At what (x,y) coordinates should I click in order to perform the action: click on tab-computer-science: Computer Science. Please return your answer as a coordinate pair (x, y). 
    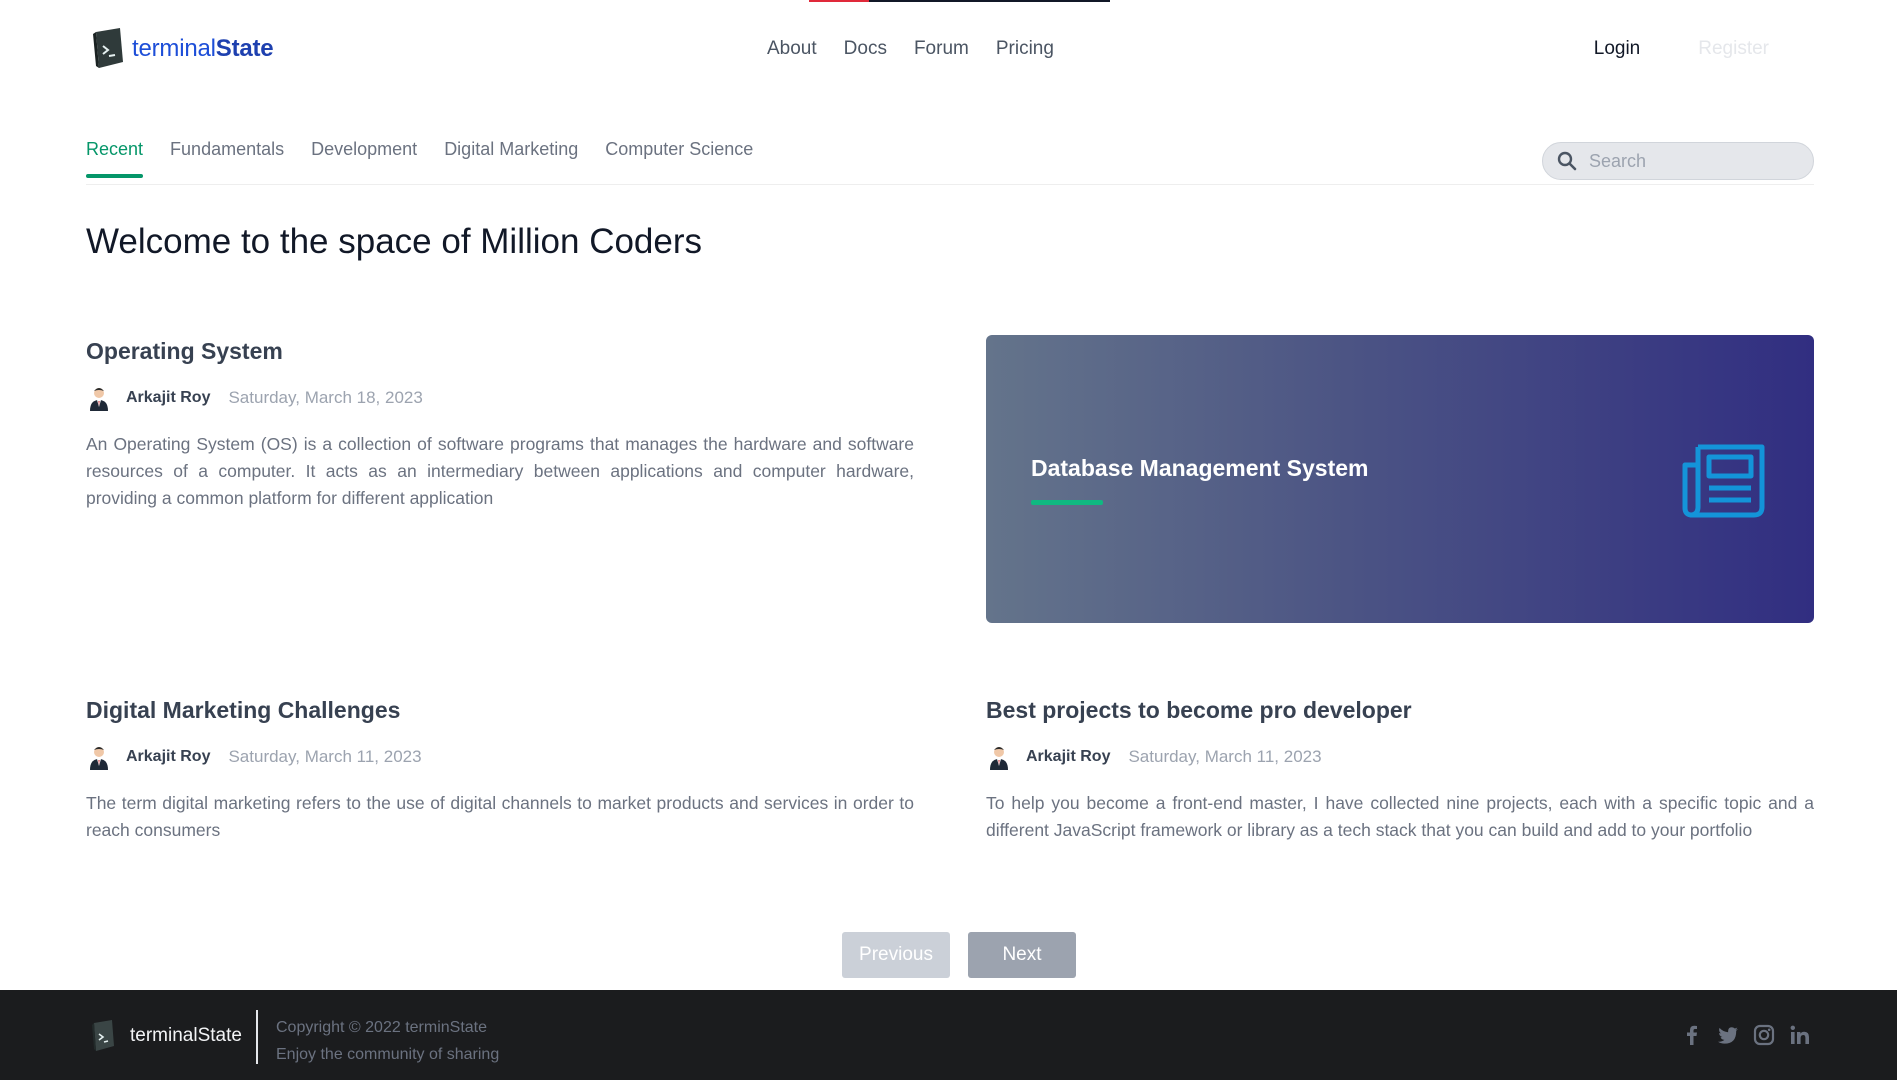
    Looking at the image, I should click on (679, 154).